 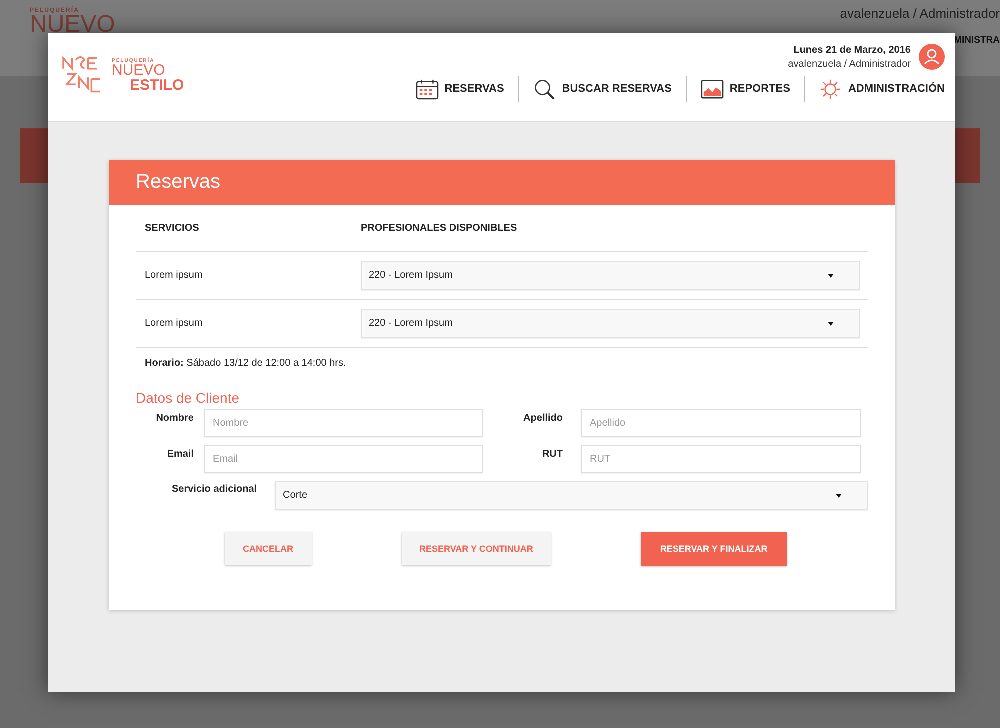 What do you see at coordinates (460, 89) in the screenshot?
I see `nav-link: RESERVAS` at bounding box center [460, 89].